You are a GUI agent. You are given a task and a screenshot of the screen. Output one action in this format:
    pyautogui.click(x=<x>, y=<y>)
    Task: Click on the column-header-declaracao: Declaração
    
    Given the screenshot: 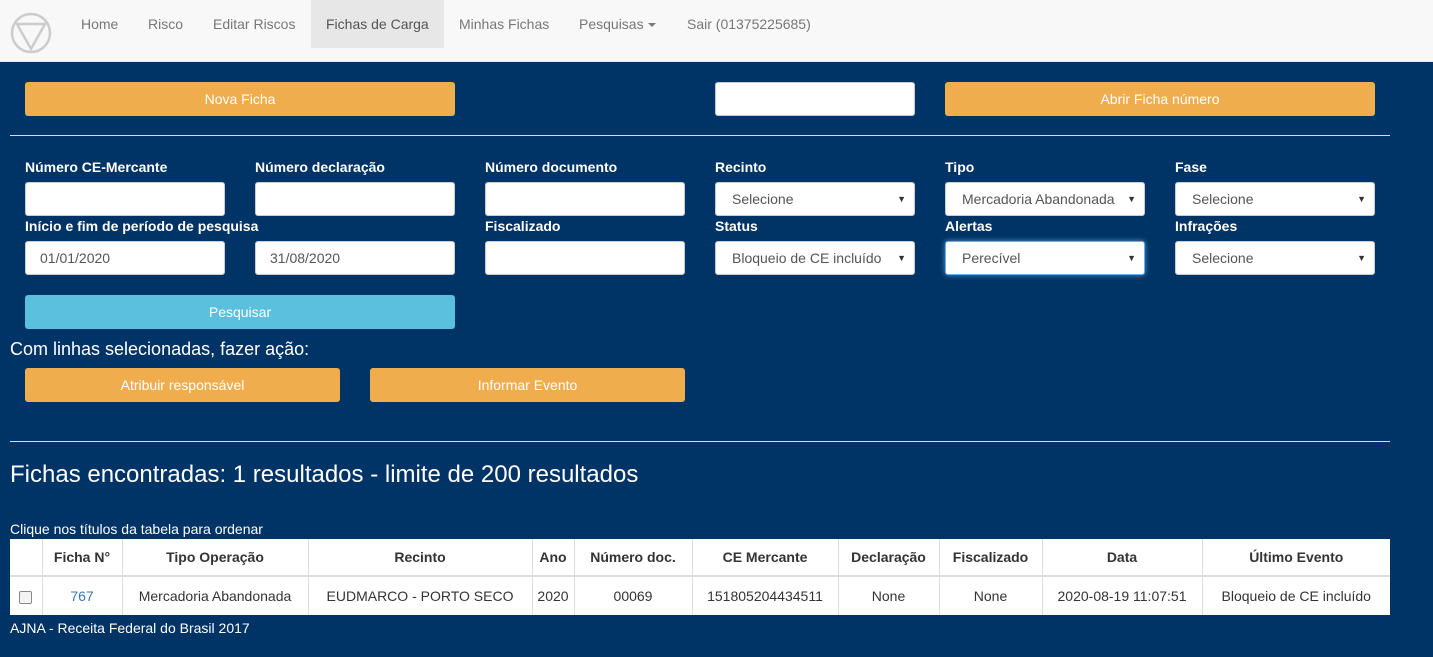 What is the action you would take?
    pyautogui.click(x=889, y=558)
    